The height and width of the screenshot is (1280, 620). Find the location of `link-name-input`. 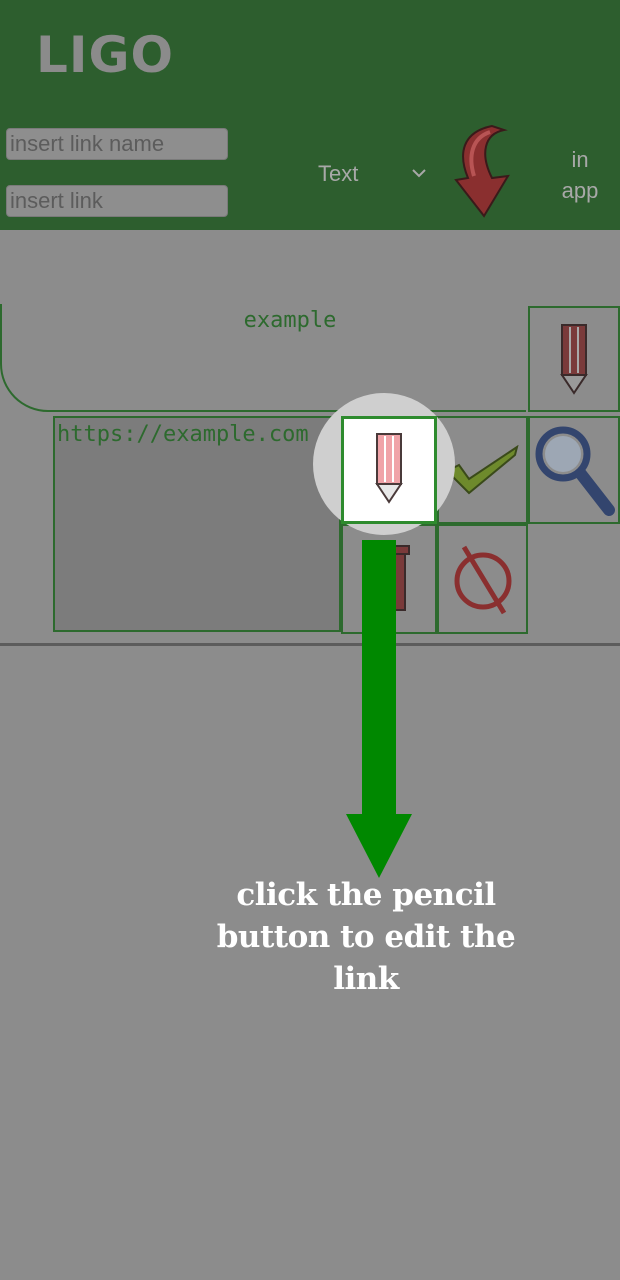

link-name-input is located at coordinates (117, 144).